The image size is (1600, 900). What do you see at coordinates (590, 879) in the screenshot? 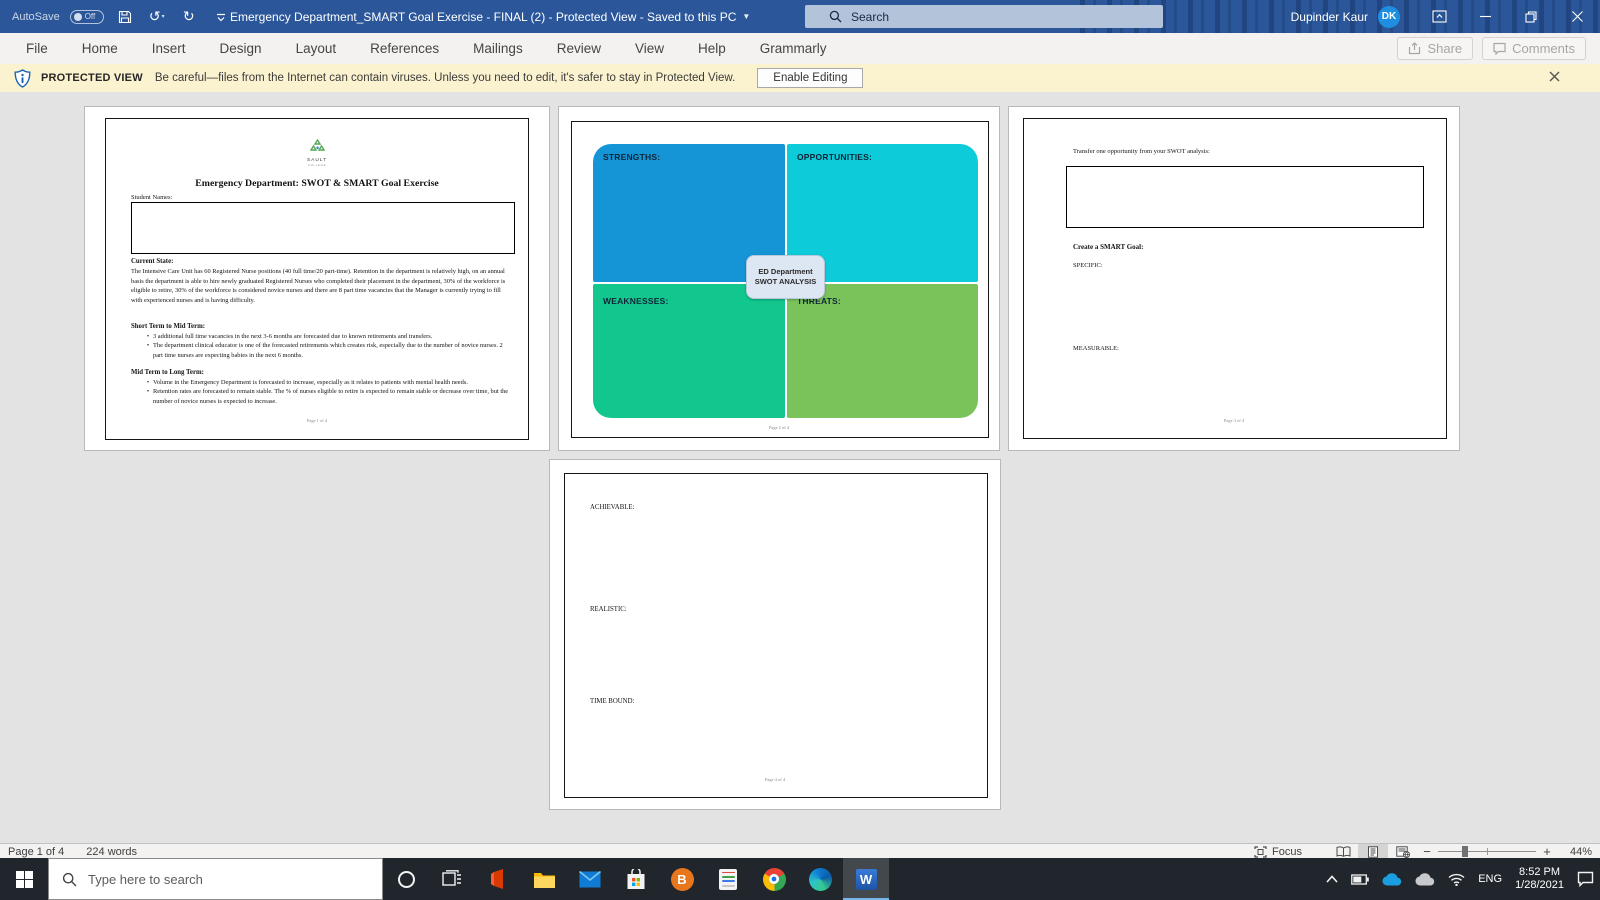
I see `mail-app-icon` at bounding box center [590, 879].